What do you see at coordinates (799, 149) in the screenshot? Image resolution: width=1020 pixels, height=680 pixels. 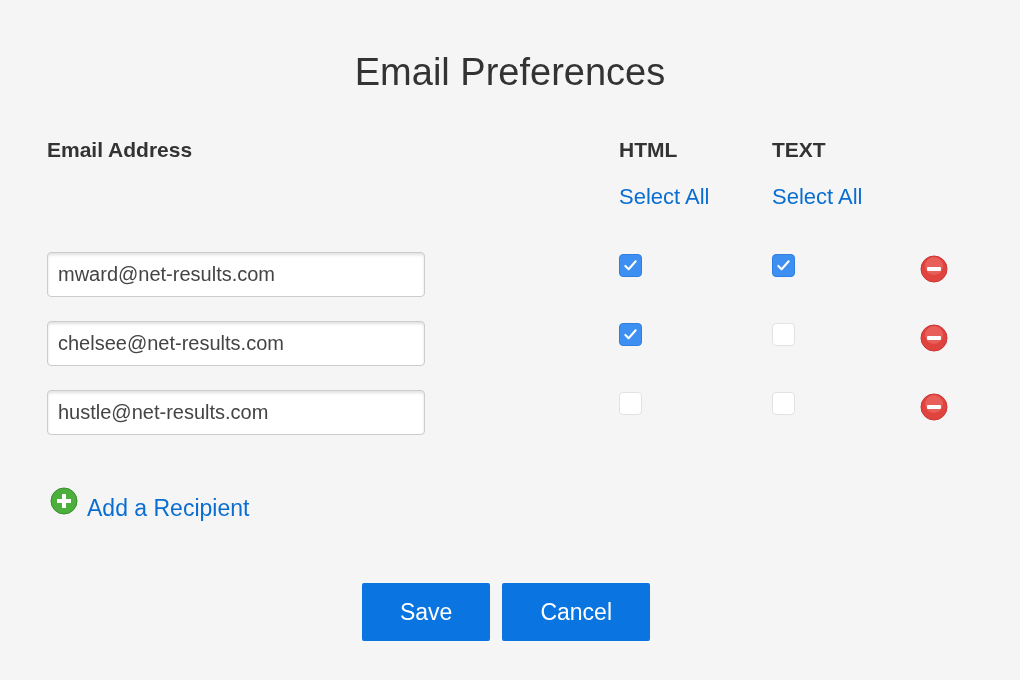 I see `column-header: TEXT` at bounding box center [799, 149].